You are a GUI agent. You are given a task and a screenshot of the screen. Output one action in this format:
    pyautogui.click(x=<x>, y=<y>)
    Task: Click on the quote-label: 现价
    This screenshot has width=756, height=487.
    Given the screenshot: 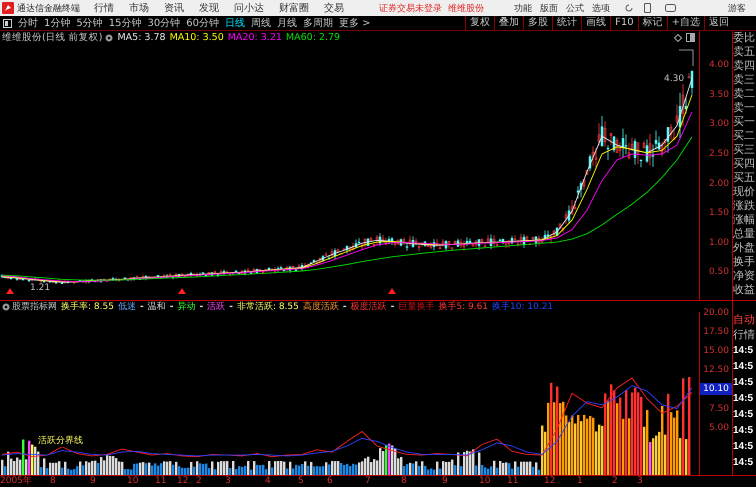 What is the action you would take?
    pyautogui.click(x=744, y=192)
    